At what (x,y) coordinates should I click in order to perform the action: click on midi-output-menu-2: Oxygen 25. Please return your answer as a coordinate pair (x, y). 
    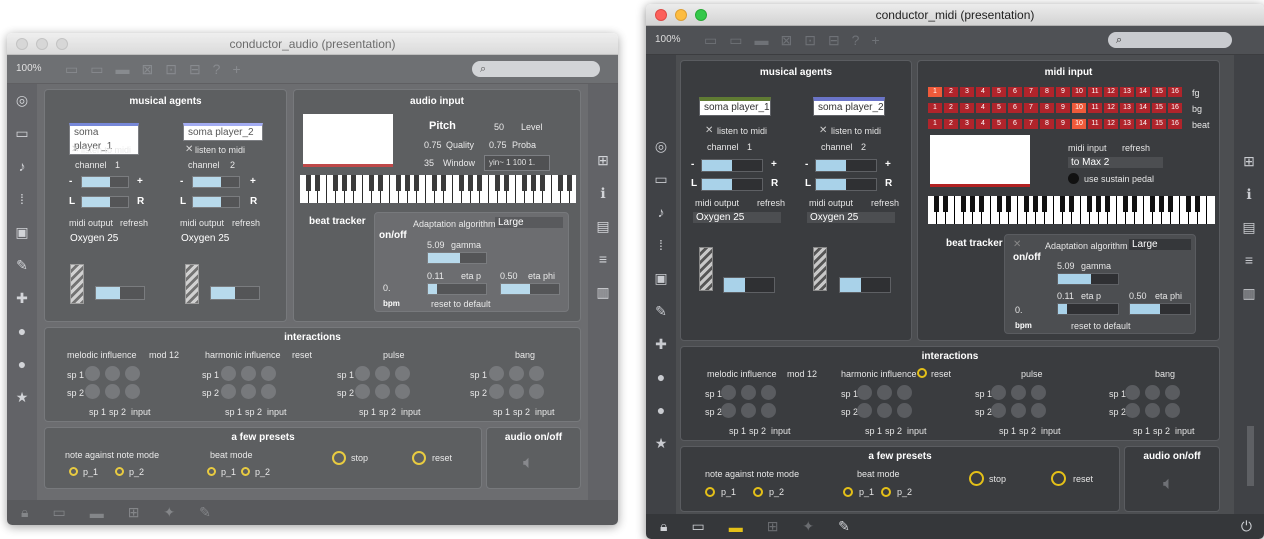
    Looking at the image, I should click on (222, 238).